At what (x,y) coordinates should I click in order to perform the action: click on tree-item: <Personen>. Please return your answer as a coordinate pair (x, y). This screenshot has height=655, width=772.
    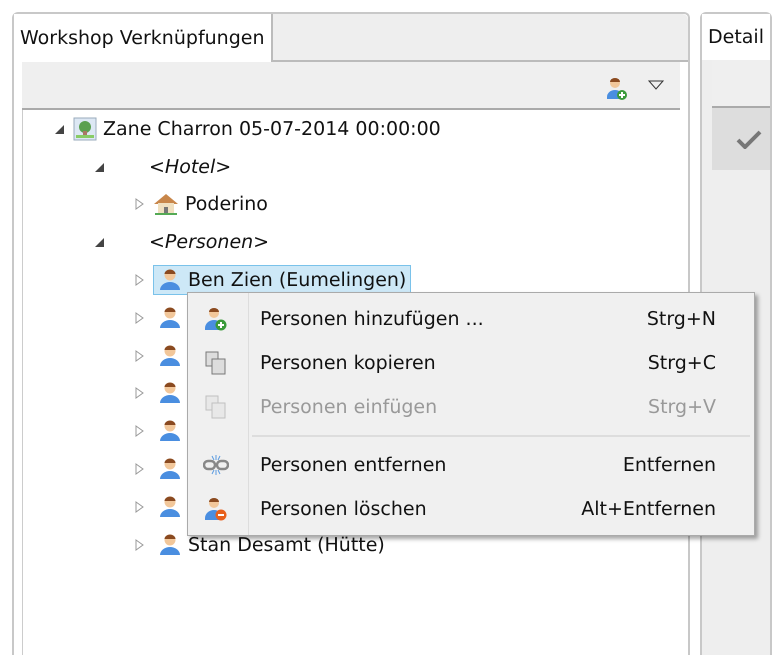
    Looking at the image, I should click on (209, 242).